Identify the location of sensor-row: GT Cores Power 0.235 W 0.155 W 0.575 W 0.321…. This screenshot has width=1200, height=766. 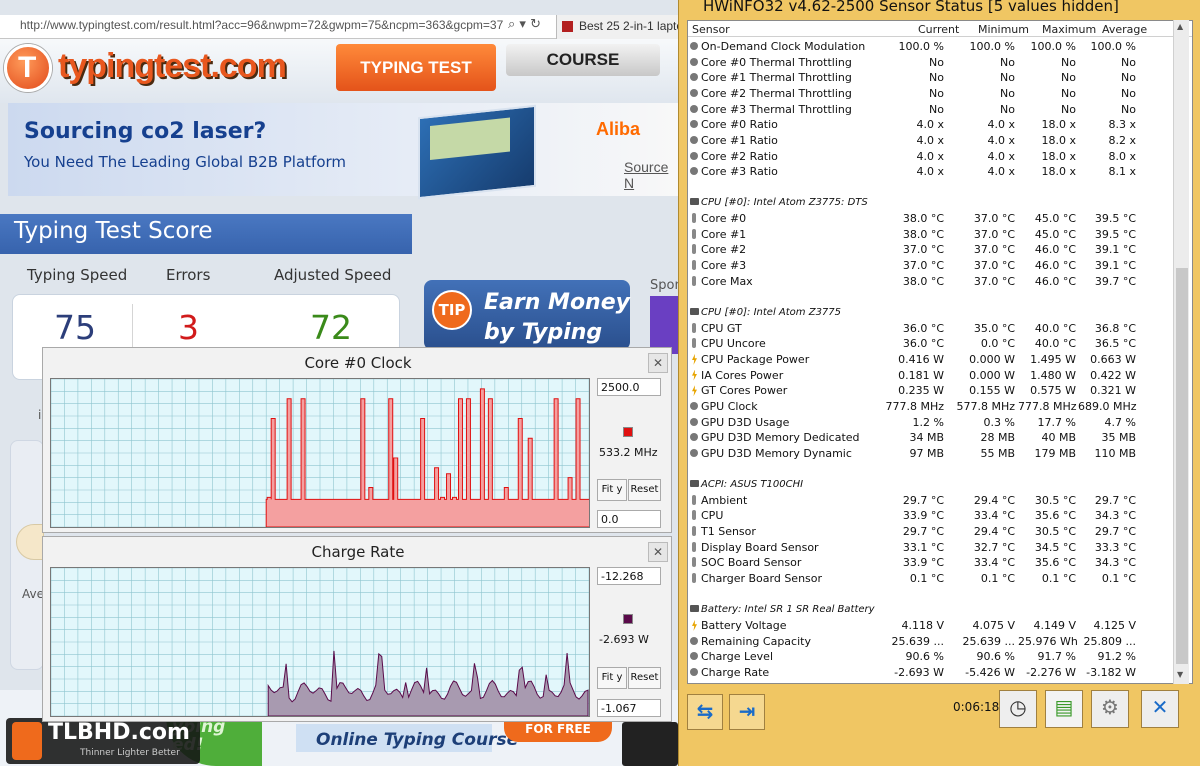
(933, 391).